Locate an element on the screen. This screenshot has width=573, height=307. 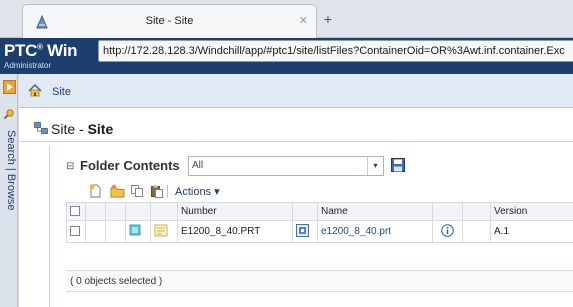
brand-suffix: Win is located at coordinates (60, 50).